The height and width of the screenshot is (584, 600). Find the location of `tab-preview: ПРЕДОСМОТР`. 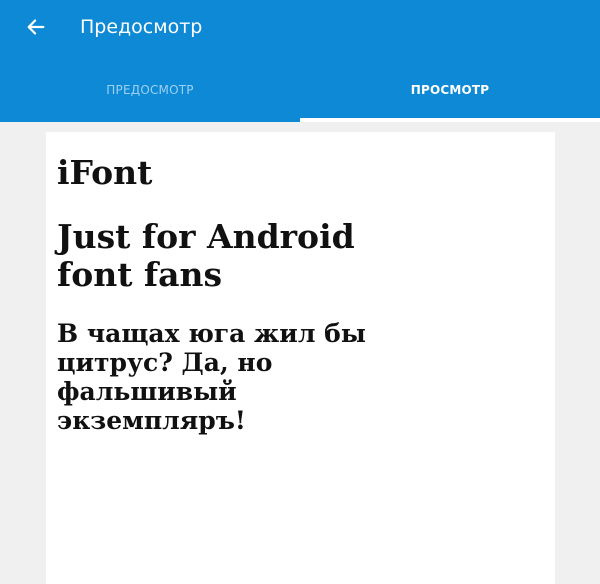

tab-preview: ПРЕДОСМОТР is located at coordinates (150, 90).